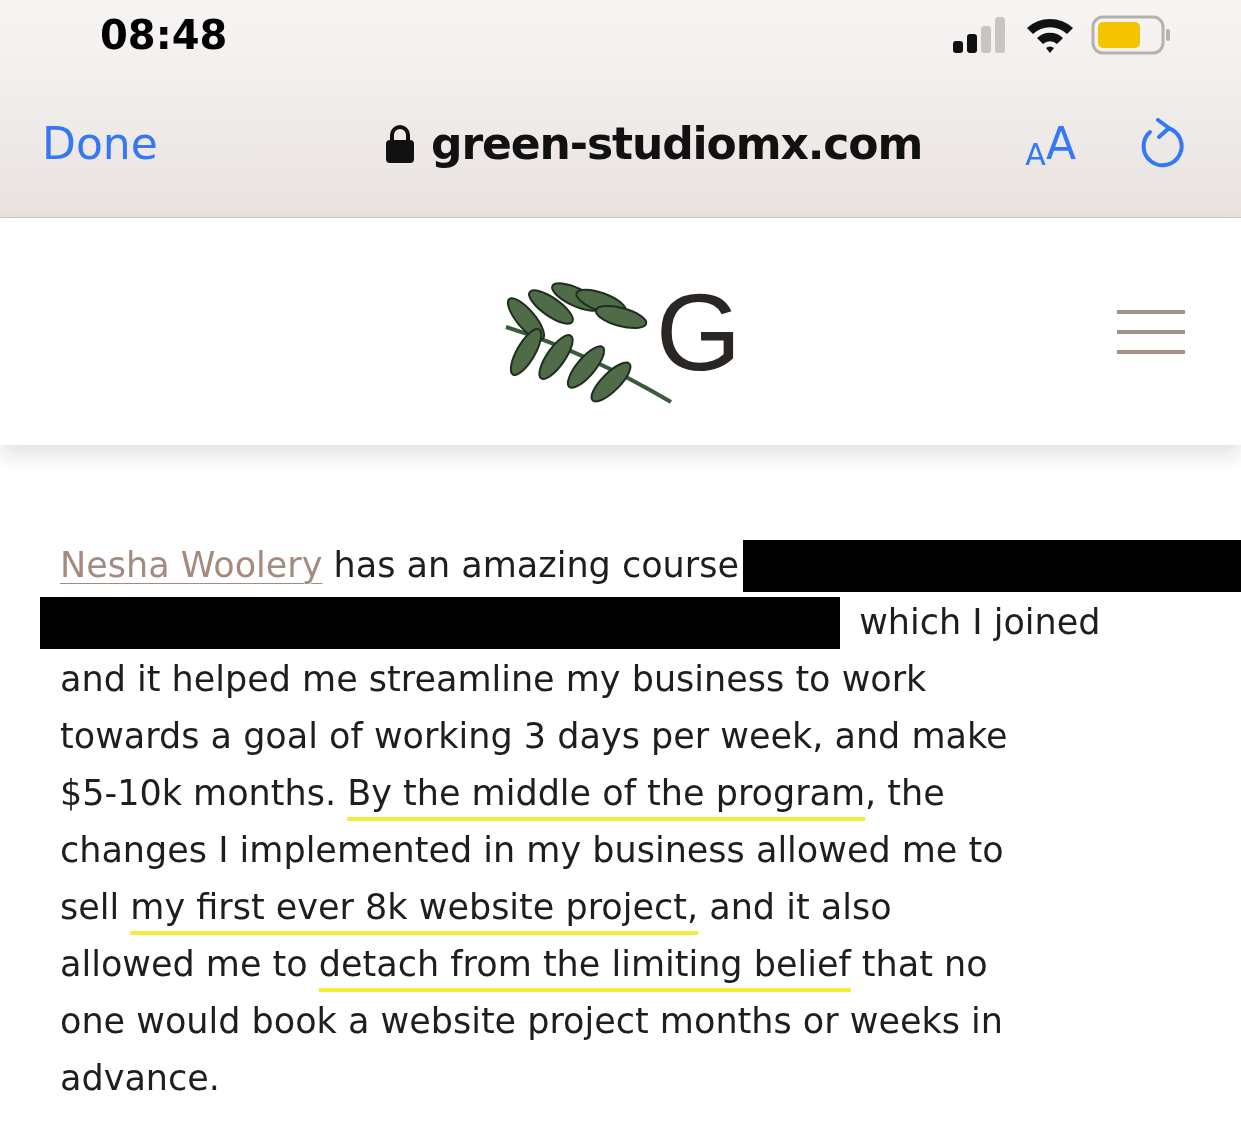  Describe the element at coordinates (532, 850) in the screenshot. I see `text-line: changes I implemented in my business allowed me to` at that location.